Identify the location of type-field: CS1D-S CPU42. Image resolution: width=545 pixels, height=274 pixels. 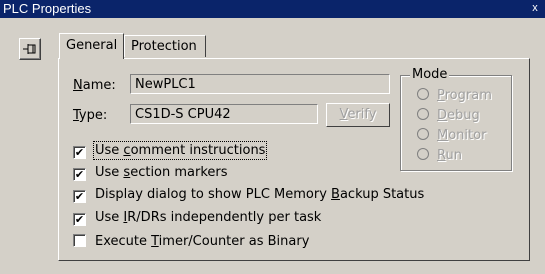
(224, 114).